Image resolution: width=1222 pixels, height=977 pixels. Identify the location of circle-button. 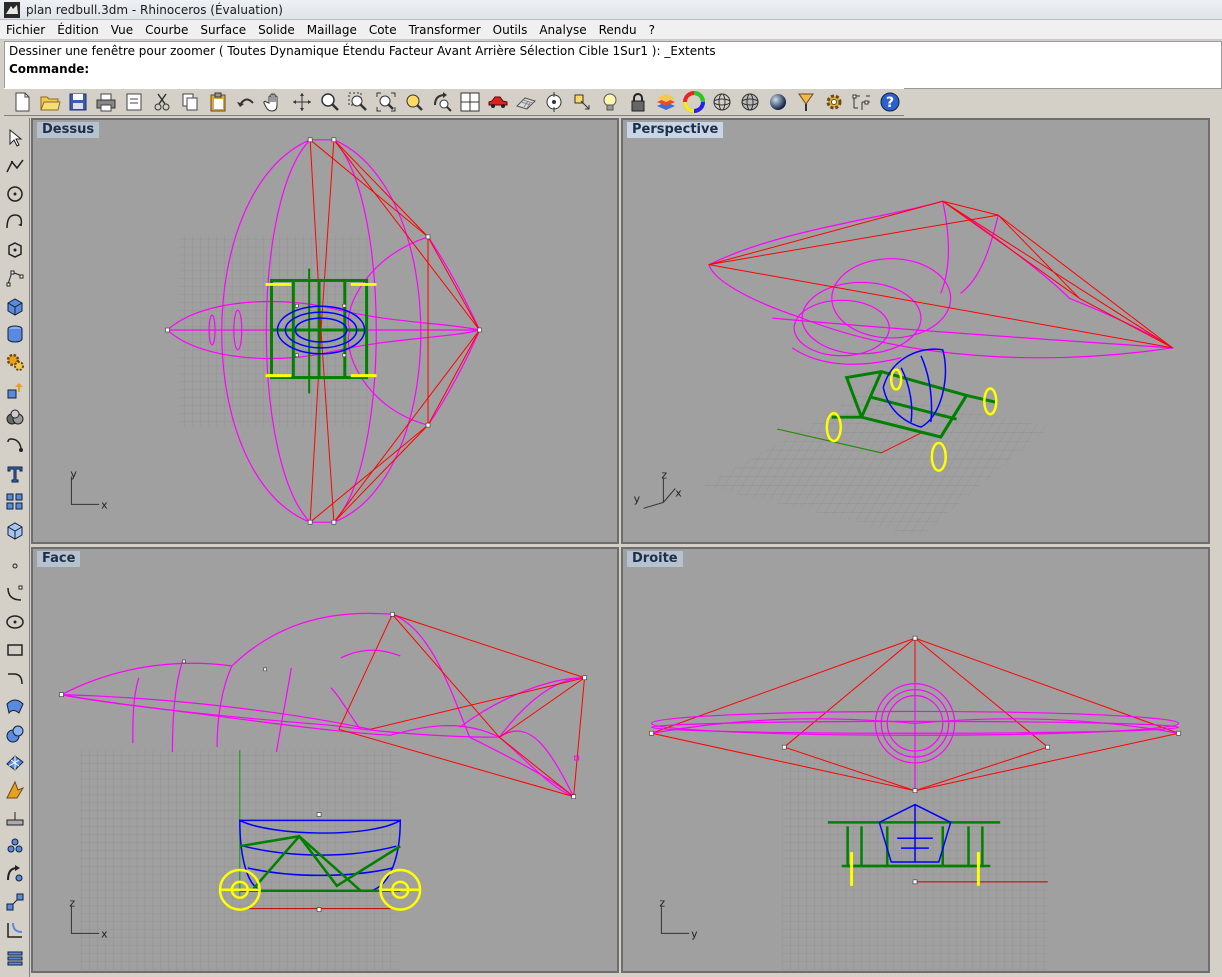
(15, 194).